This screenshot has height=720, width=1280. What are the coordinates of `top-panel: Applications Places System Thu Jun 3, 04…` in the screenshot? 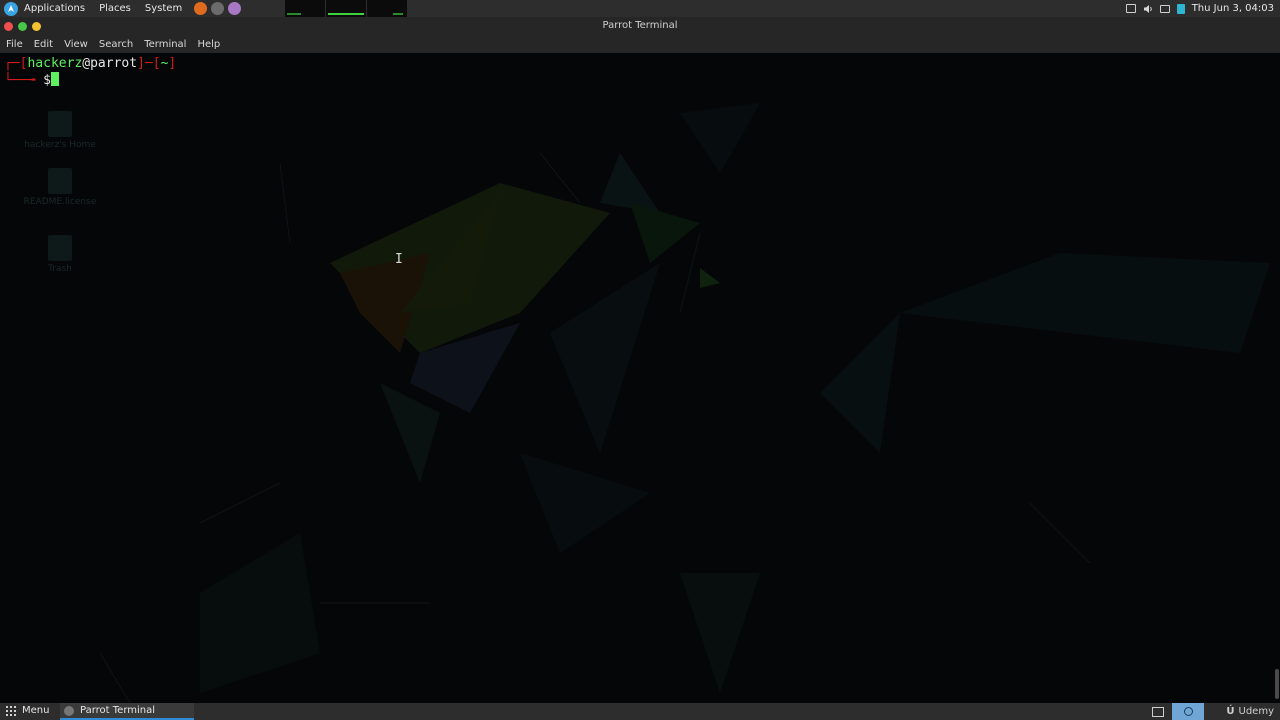 It's located at (640, 8).